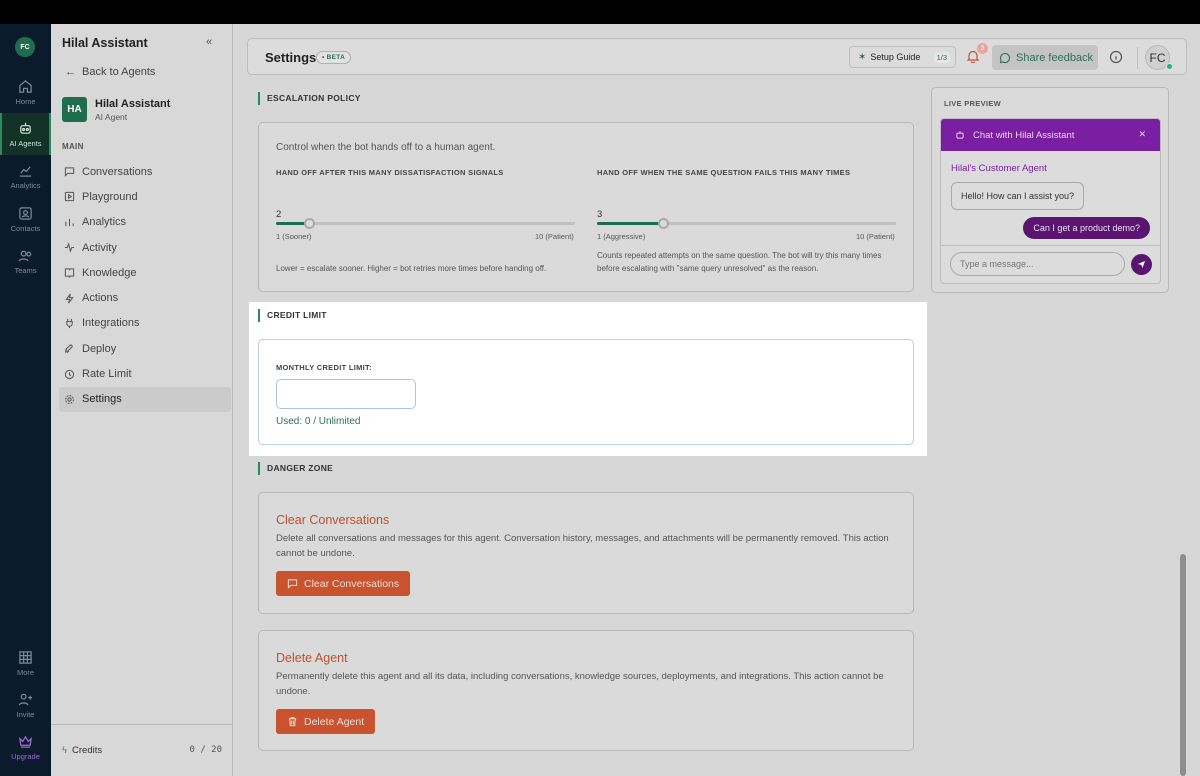 The height and width of the screenshot is (776, 1200). Describe the element at coordinates (346, 394) in the screenshot. I see `monthly-credit-limit-input` at that location.